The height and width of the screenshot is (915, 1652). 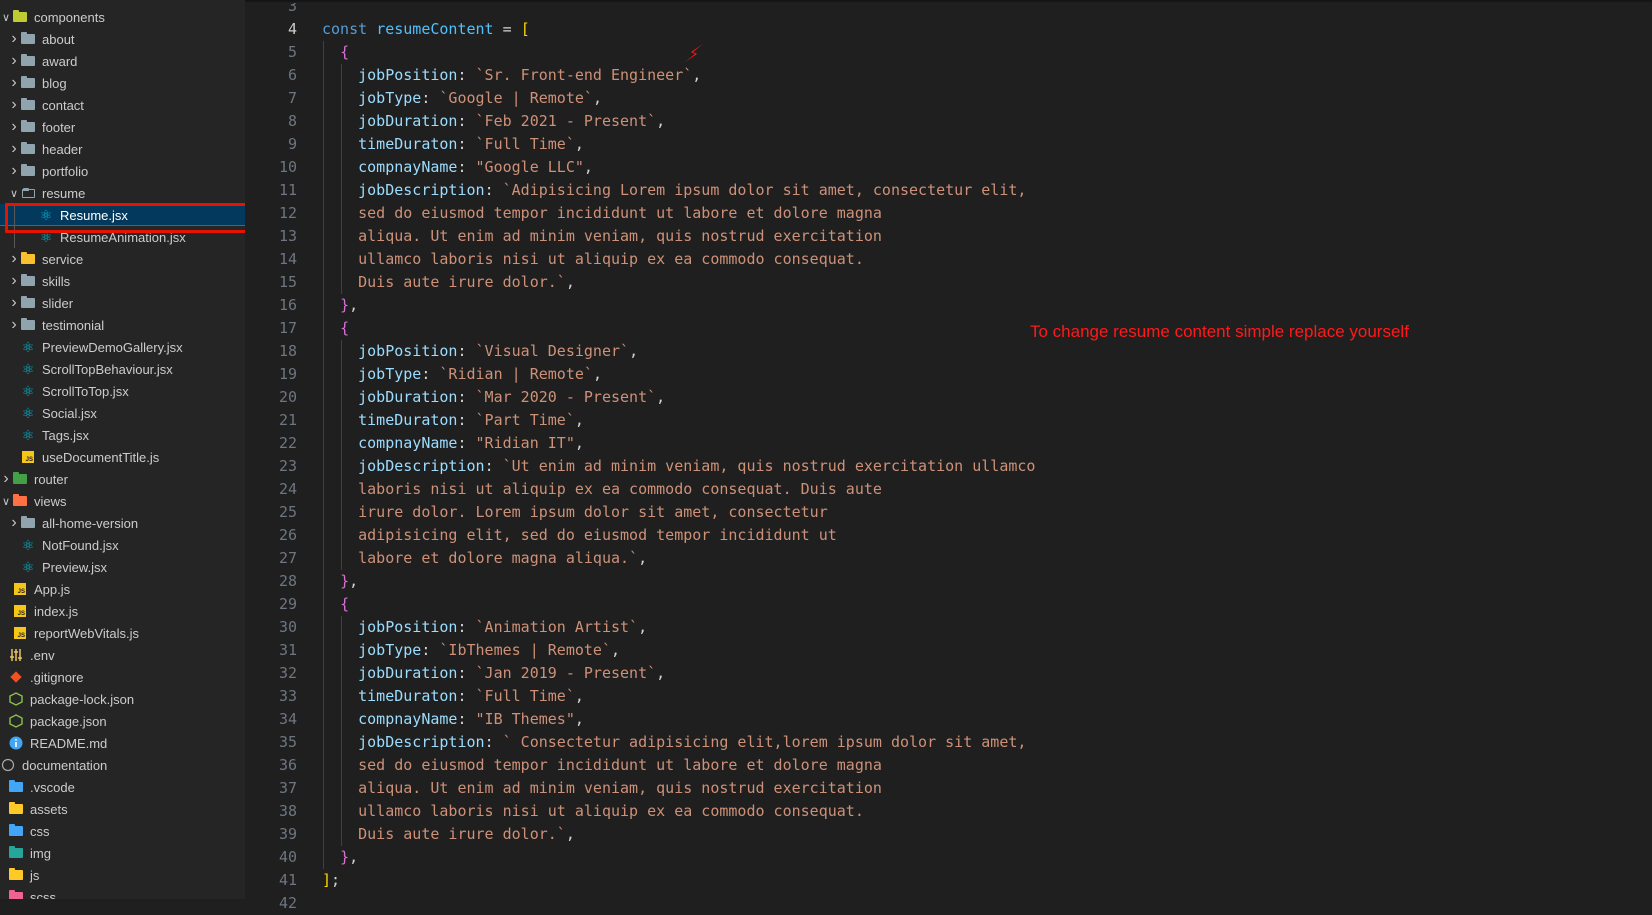 What do you see at coordinates (28, 567) in the screenshot?
I see `react-icon: ⚛` at bounding box center [28, 567].